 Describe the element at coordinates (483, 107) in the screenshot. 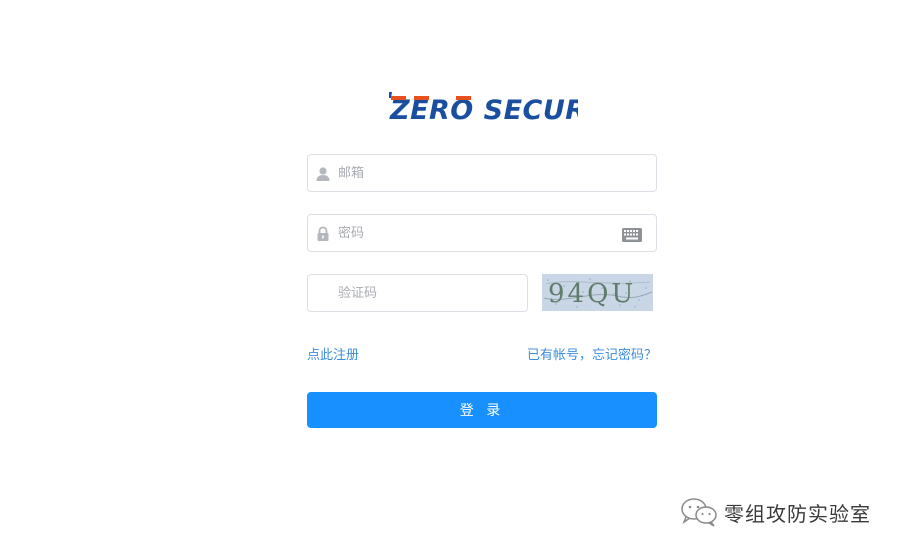

I see `brand-logo: ZERO SECURITY` at that location.